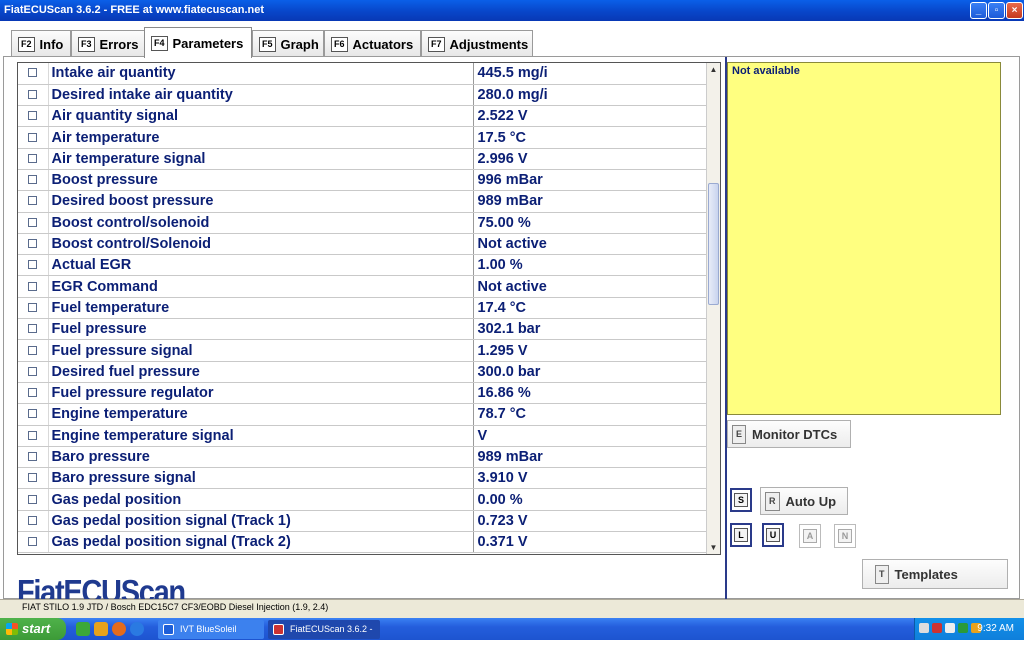 The image size is (1024, 658). I want to click on table-row: Intake air quantity 445.5 mg/i, so click(362, 74).